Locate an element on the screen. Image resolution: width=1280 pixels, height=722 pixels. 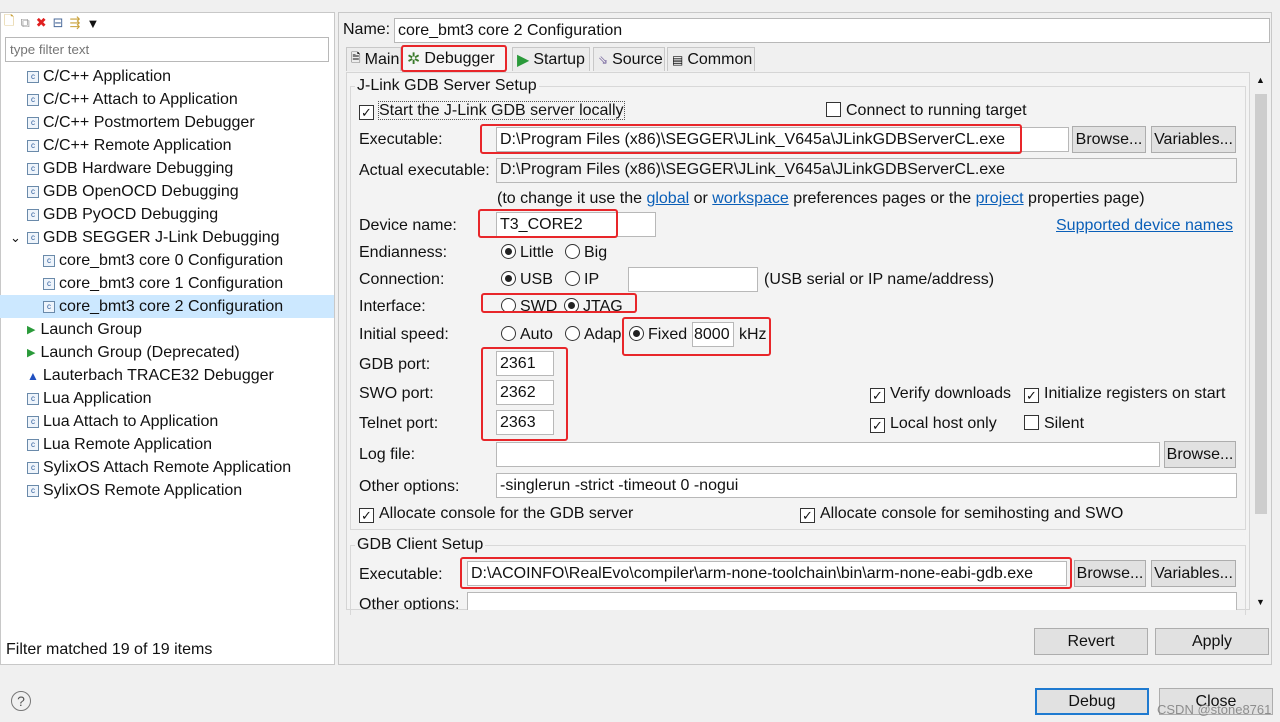
tree-item-label: core_bmt3 core 2 Configuration is located at coordinates (171, 306).